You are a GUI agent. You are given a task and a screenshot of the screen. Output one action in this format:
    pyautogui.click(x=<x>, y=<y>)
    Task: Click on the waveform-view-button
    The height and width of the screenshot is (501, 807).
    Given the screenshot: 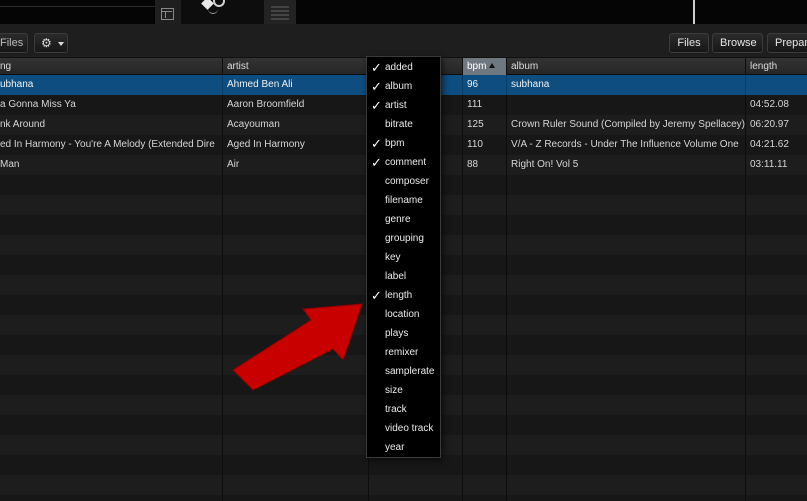 What is the action you would take?
    pyautogui.click(x=280, y=12)
    